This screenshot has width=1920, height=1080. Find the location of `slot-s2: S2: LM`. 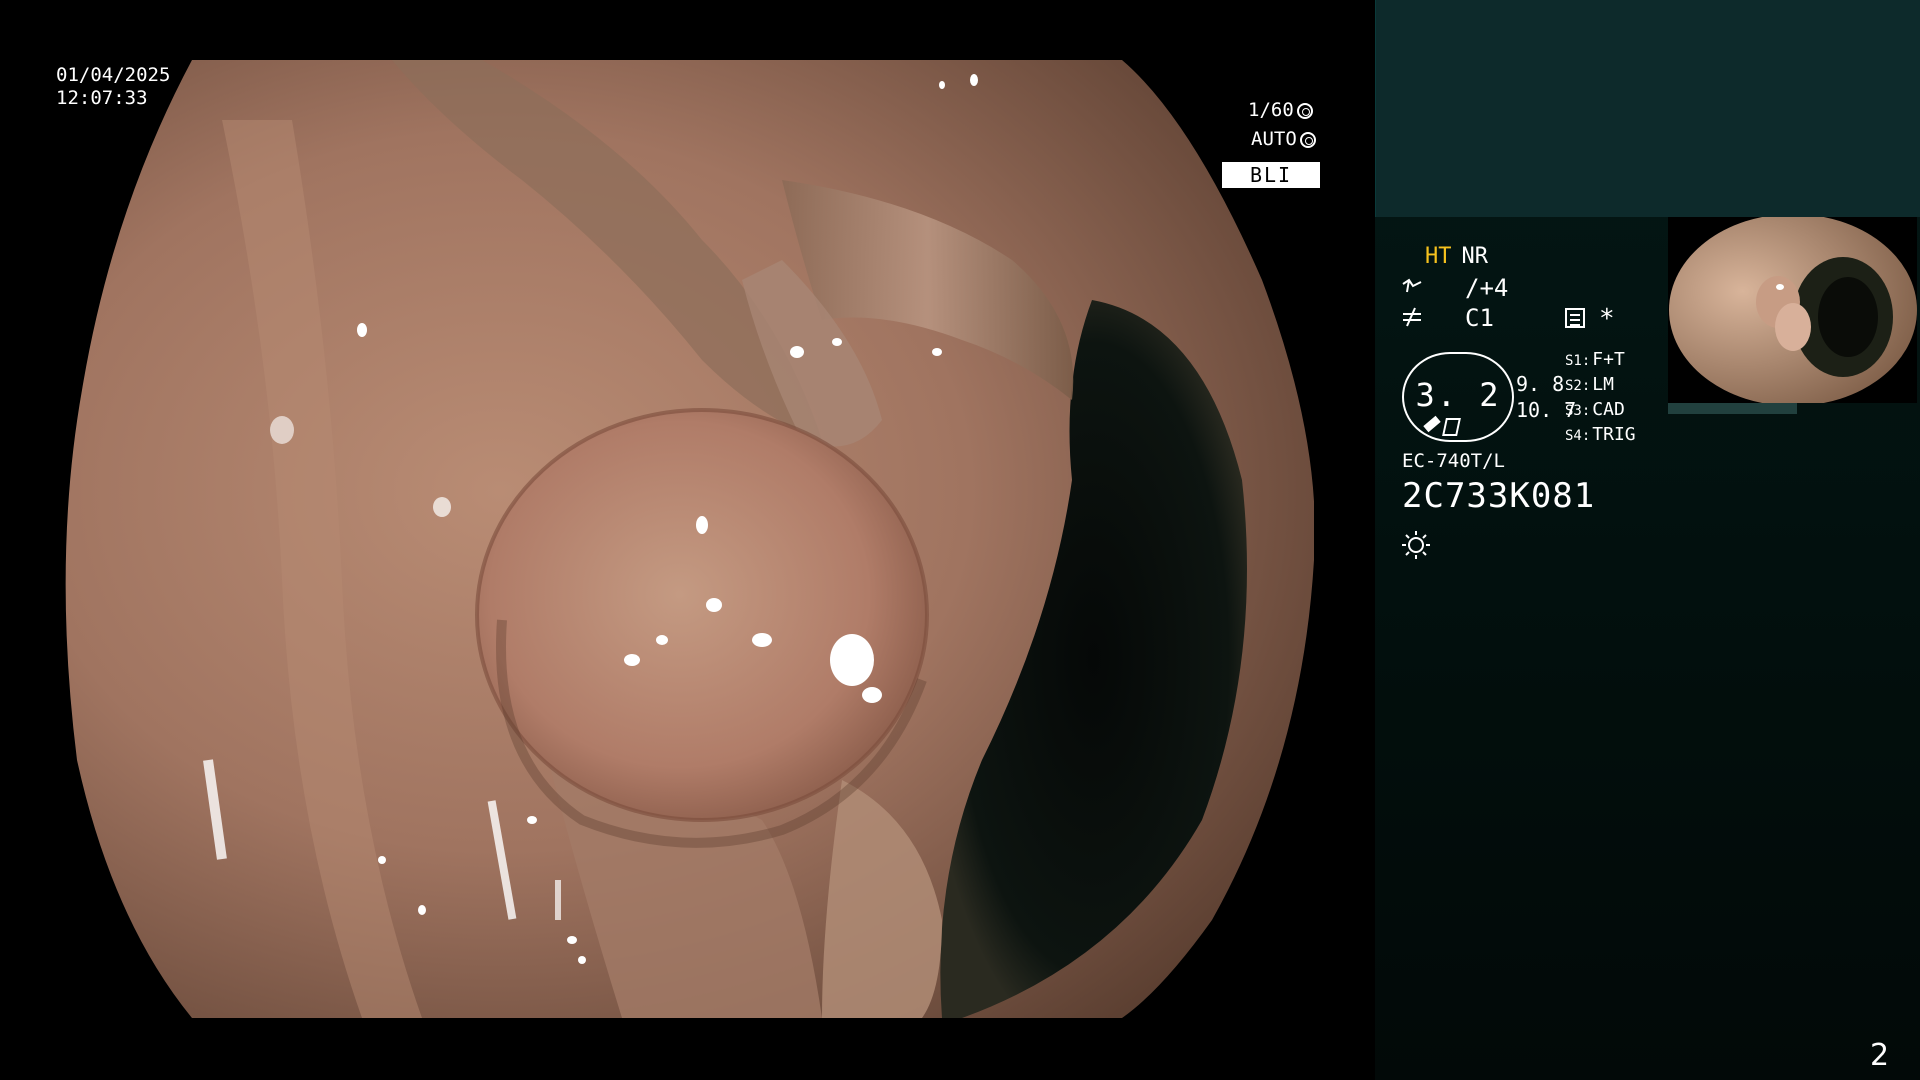

slot-s2: S2: LM is located at coordinates (1589, 384).